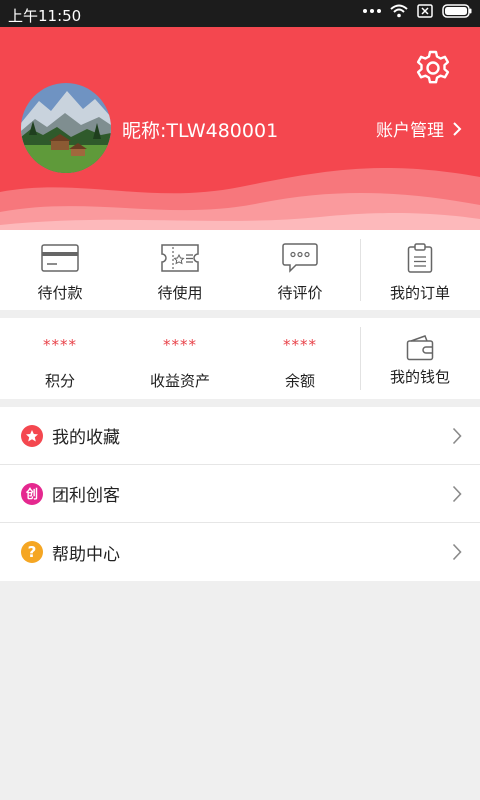 The width and height of the screenshot is (480, 800). Describe the element at coordinates (425, 11) in the screenshot. I see `no-sim-icon` at that location.